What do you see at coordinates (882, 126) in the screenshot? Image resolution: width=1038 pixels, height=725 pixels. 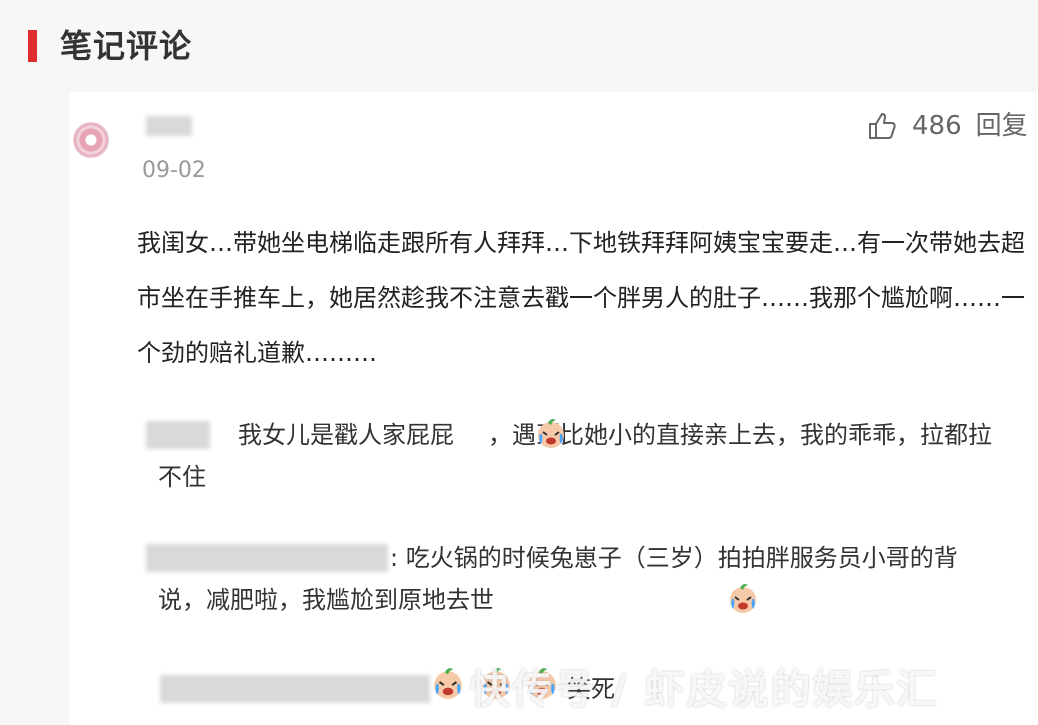 I see `thumbs-up-icon` at bounding box center [882, 126].